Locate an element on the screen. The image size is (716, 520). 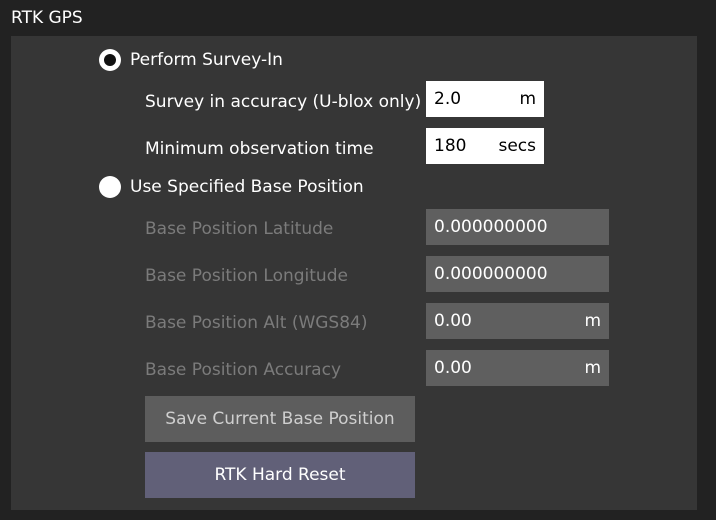
specified-base-option: Use Specified Base Position is located at coordinates (231, 187).